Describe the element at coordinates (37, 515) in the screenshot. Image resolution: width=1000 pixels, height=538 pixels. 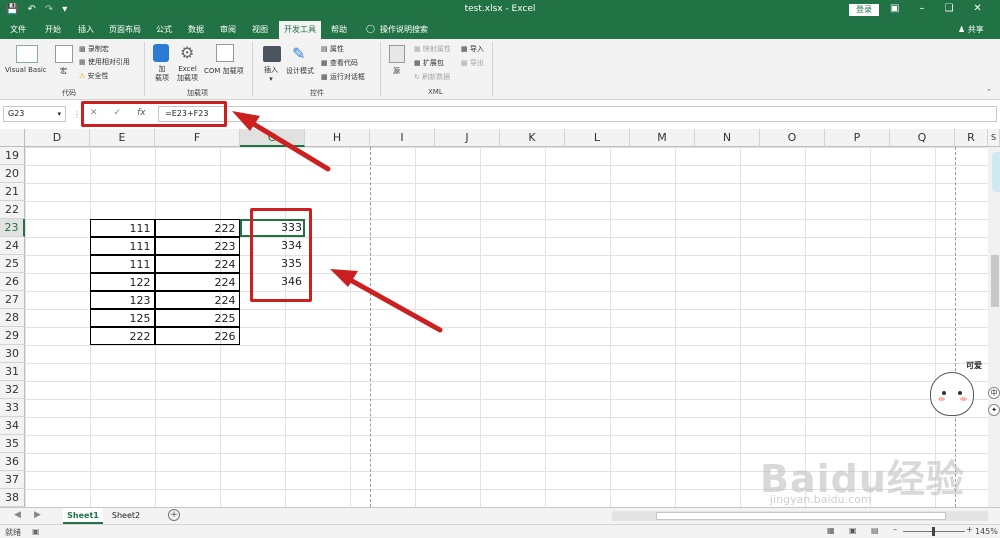
I see `sheet-next-icon: ▶` at that location.